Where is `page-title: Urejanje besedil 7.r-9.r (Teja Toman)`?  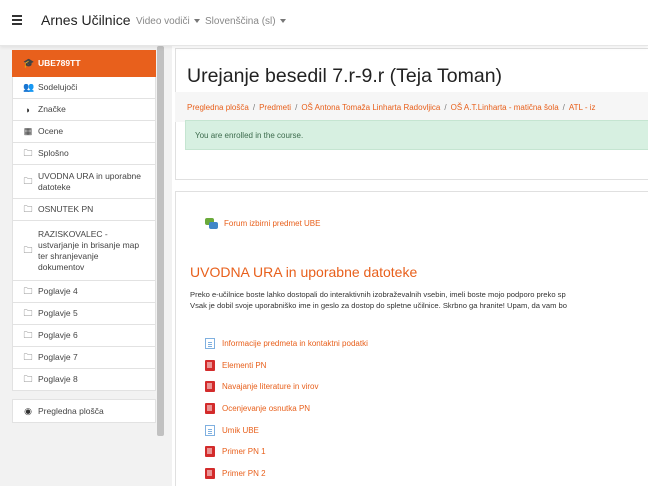 page-title: Urejanje besedil 7.r-9.r (Teja Toman) is located at coordinates (345, 76).